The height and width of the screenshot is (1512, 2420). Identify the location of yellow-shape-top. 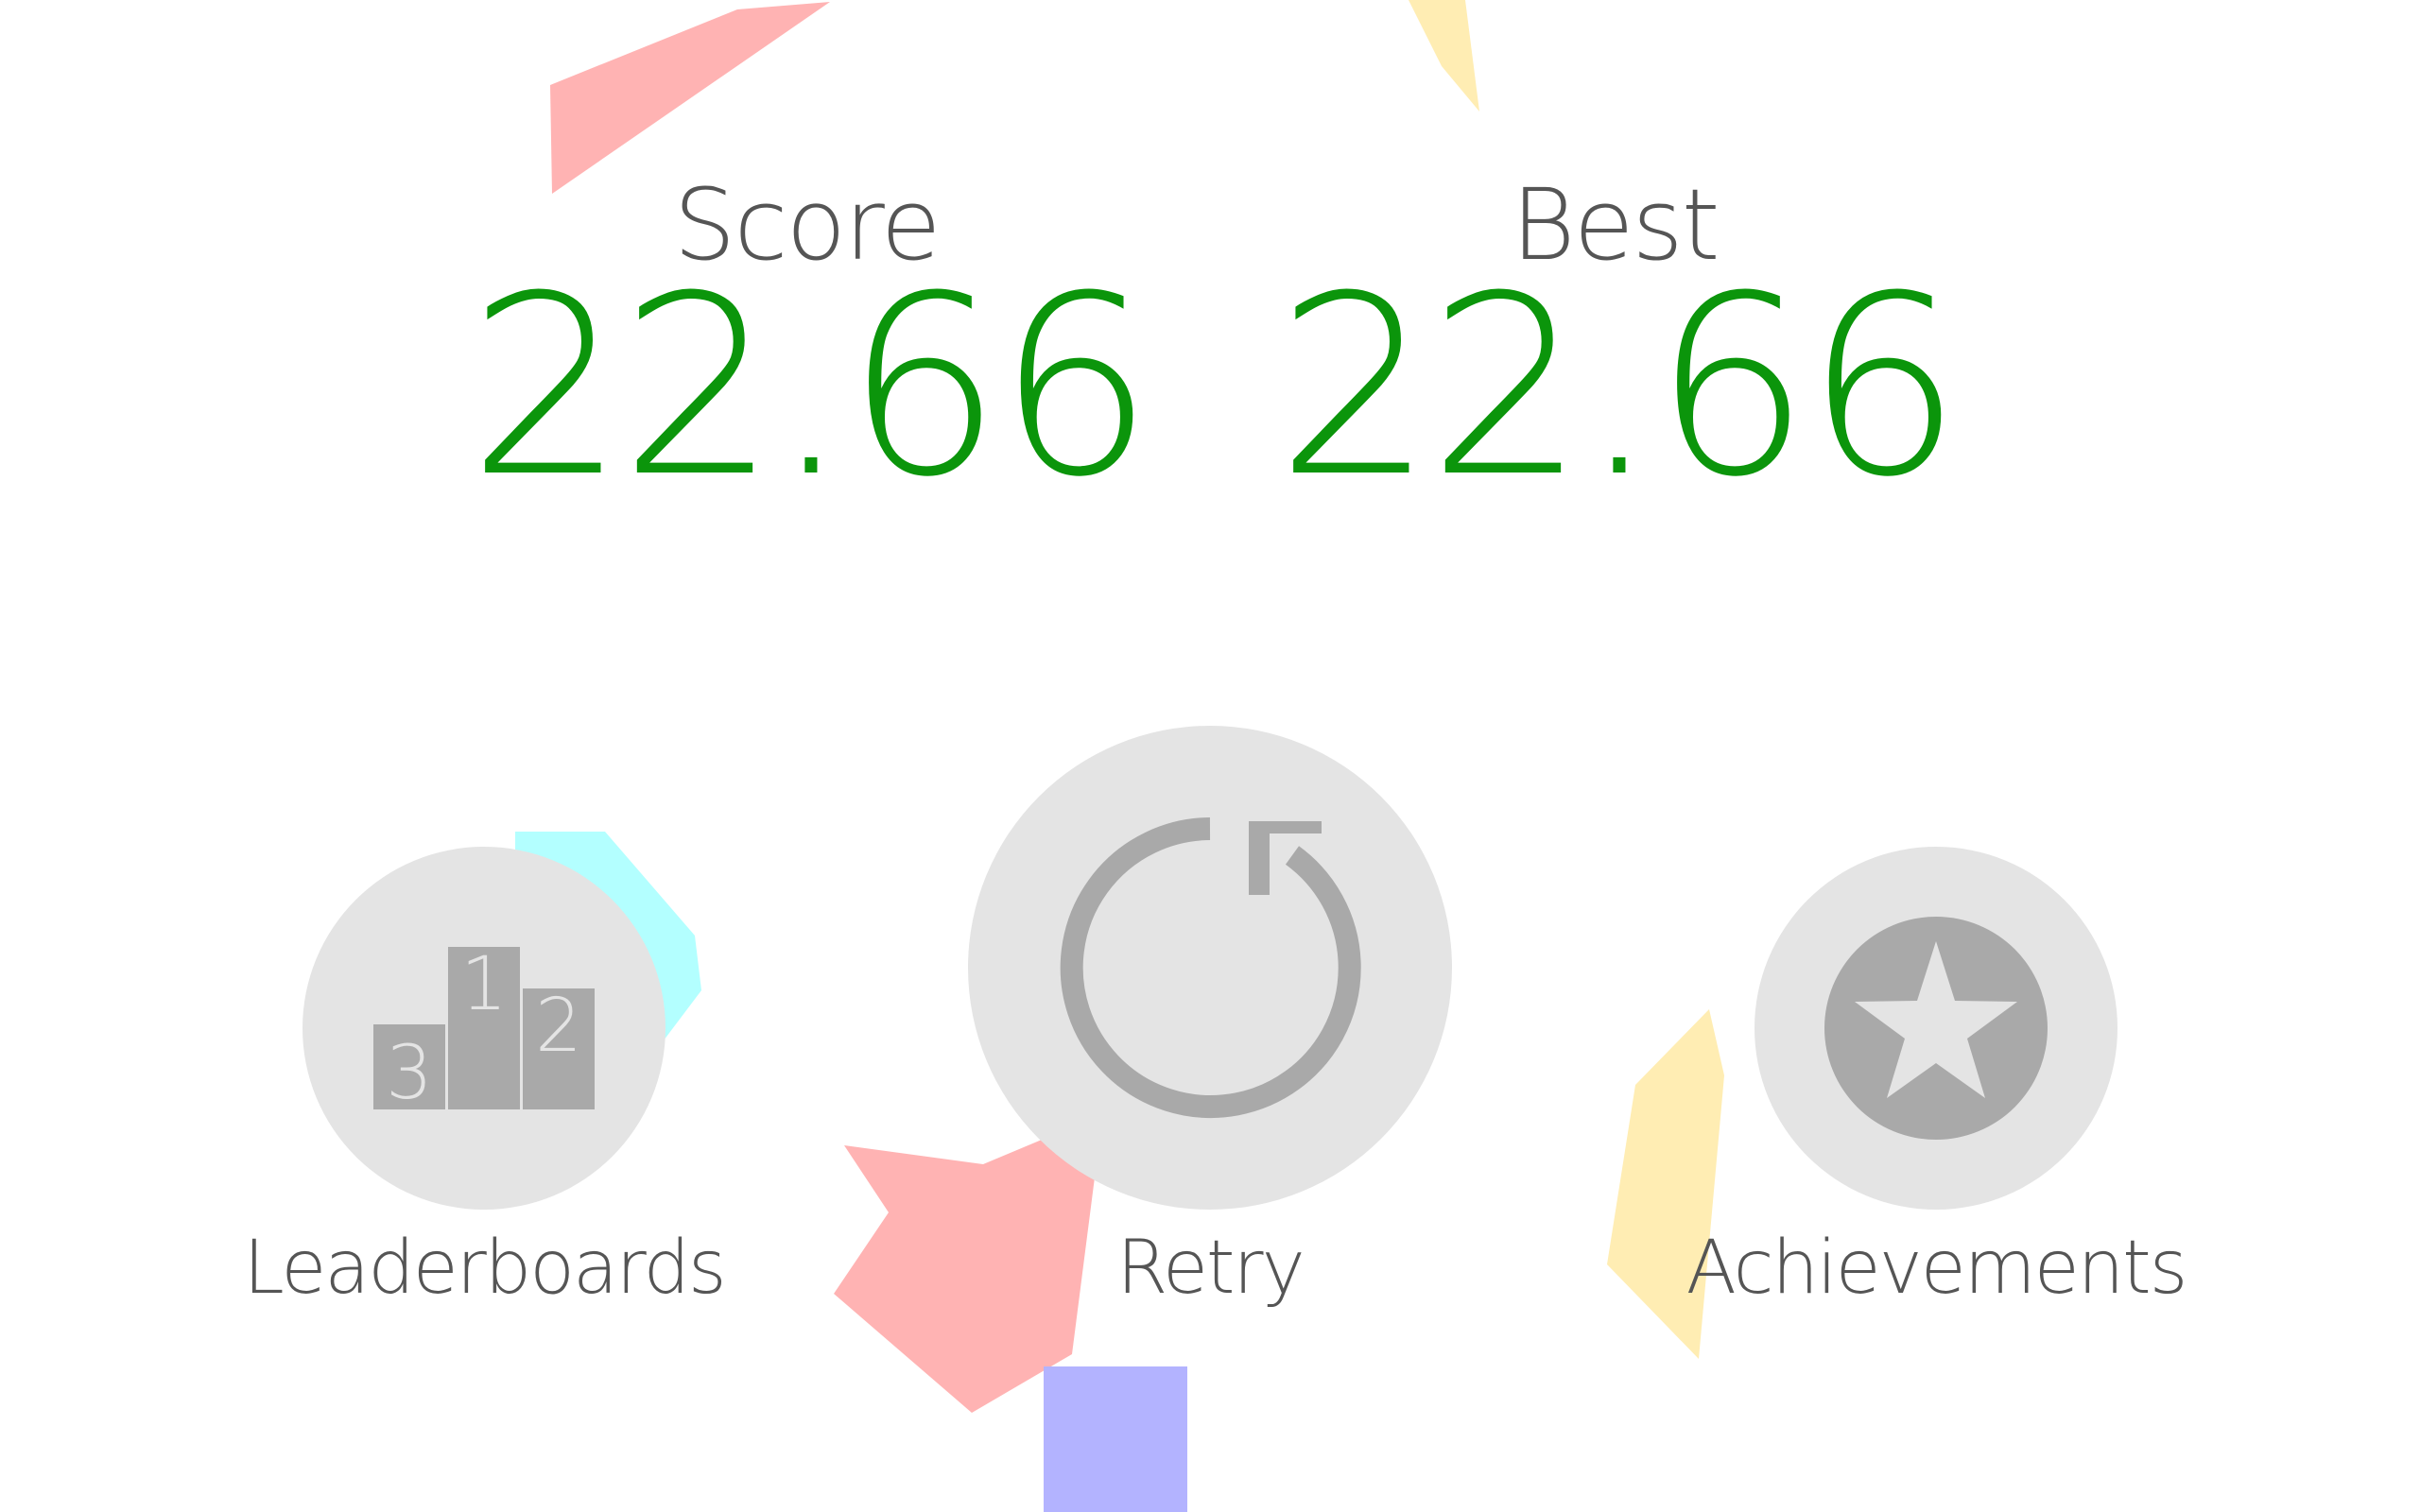
(1444, 56).